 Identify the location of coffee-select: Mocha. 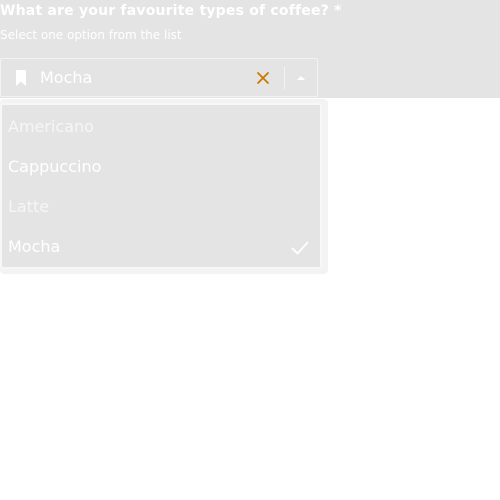
(159, 77).